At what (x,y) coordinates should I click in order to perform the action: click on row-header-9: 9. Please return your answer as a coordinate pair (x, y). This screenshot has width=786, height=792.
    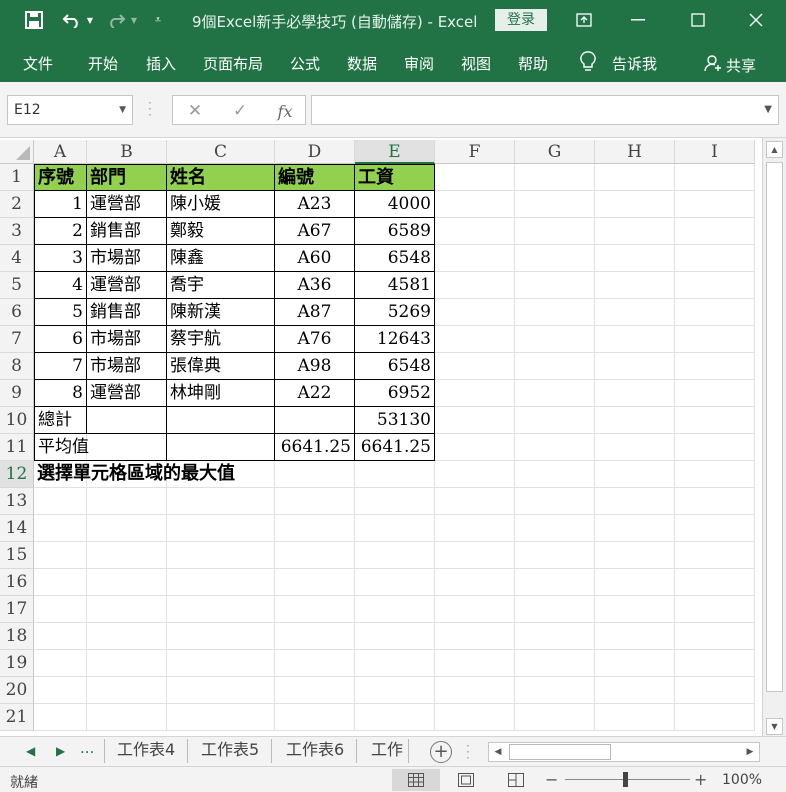
    Looking at the image, I should click on (17, 393).